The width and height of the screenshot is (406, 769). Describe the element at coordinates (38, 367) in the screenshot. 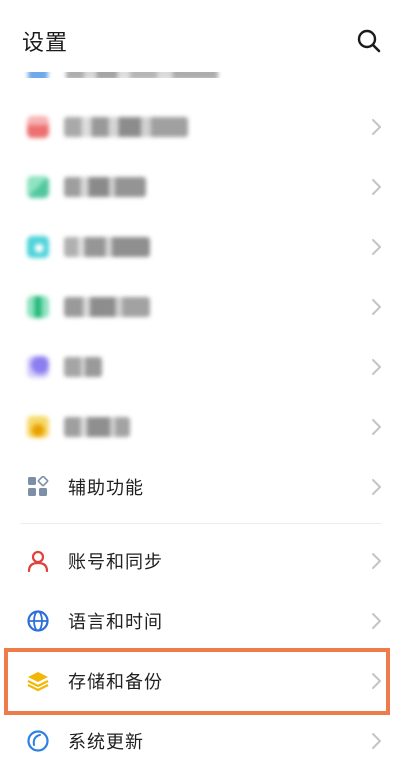

I see `purple-app-icon` at that location.